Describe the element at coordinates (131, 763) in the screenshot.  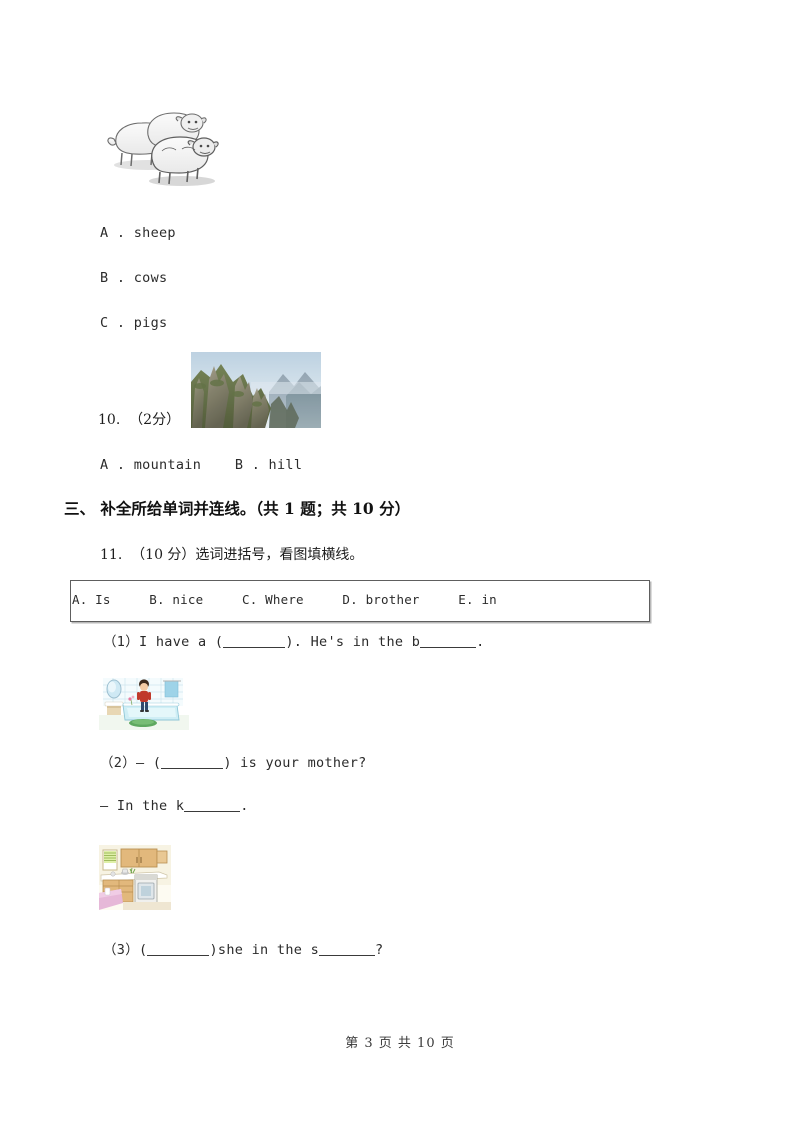
I see `q11-sub-2-prefix: （2）— (` at that location.